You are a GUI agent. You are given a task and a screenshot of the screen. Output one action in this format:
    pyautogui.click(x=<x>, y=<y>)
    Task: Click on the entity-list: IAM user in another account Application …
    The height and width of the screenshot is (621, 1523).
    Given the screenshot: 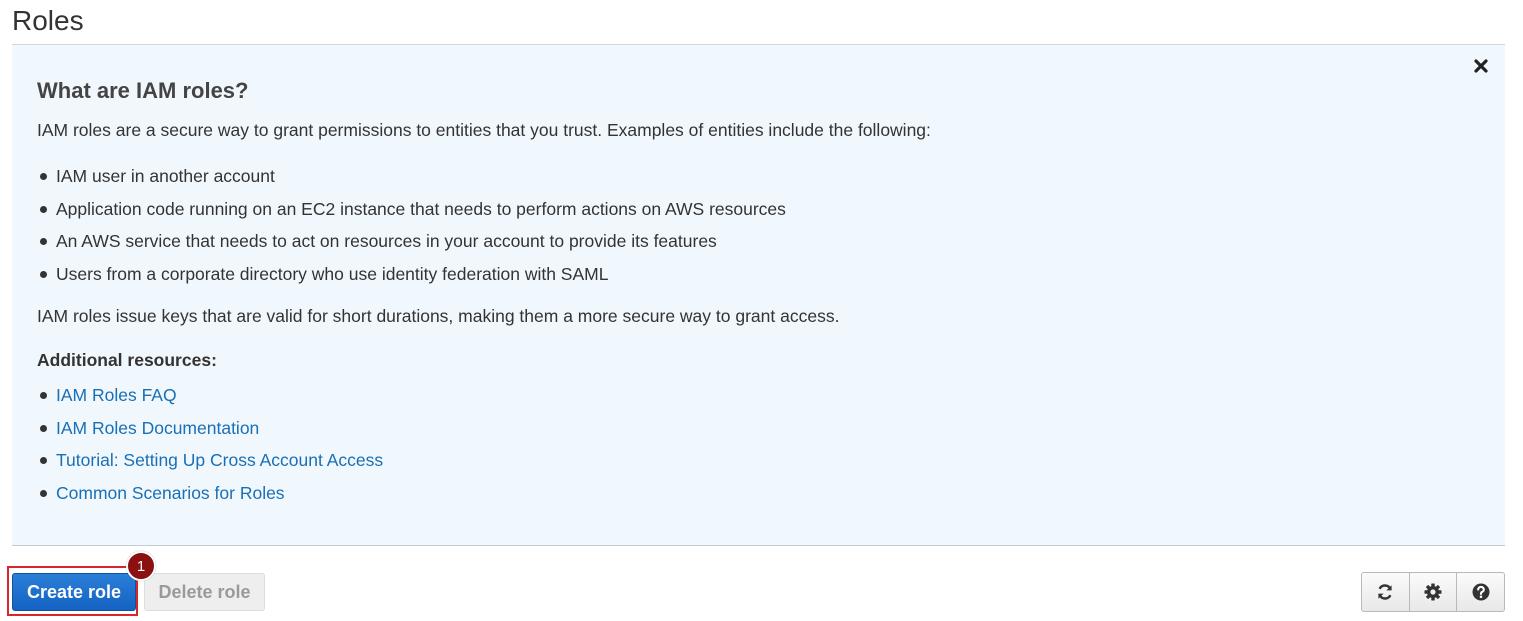 What is the action you would take?
    pyautogui.click(x=411, y=229)
    